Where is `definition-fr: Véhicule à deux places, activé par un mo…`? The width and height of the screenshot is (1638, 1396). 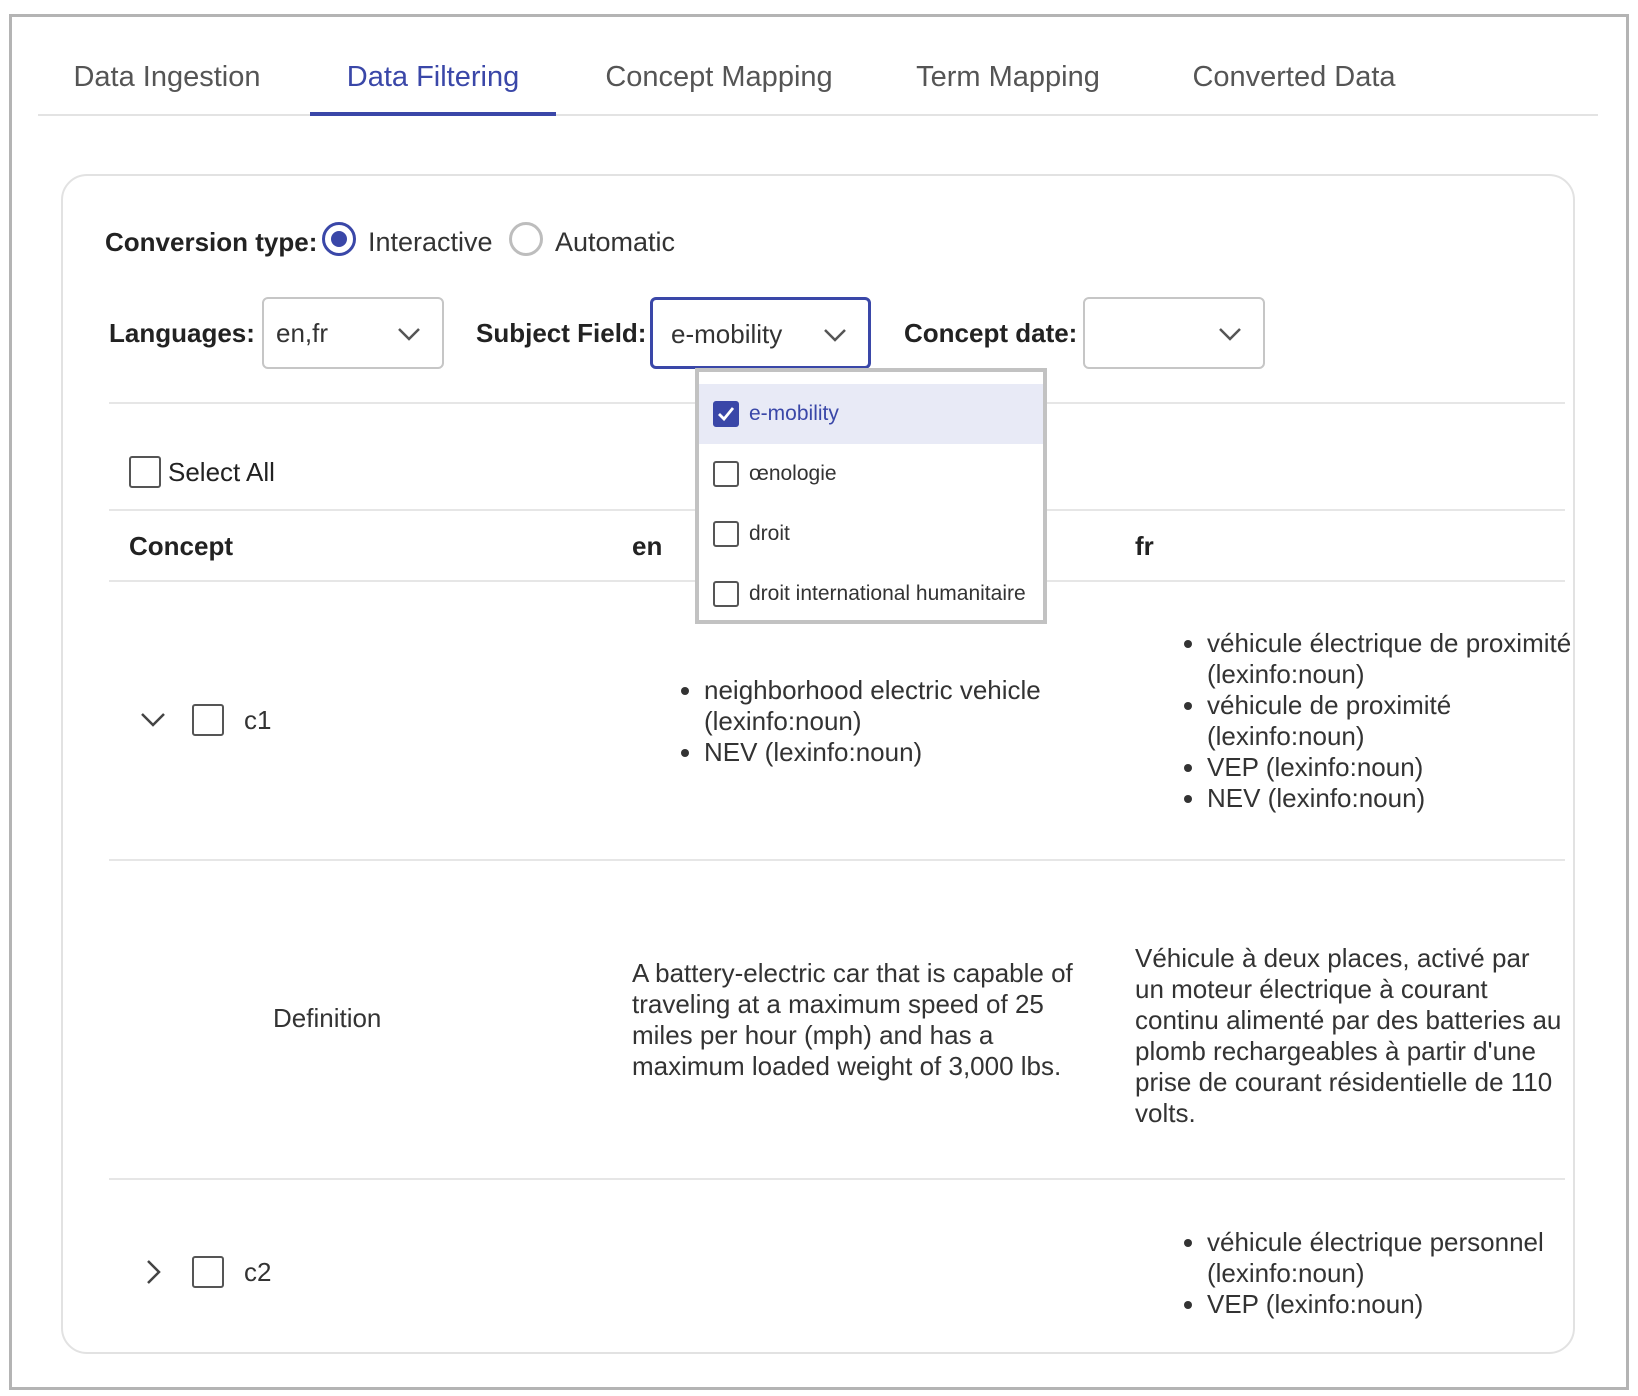
definition-fr: Véhicule à deux places, activé par un mo… is located at coordinates (1348, 1035).